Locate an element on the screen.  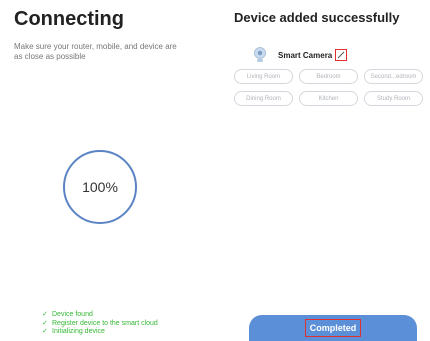
completed-button-label: Completed is located at coordinates (333, 328).